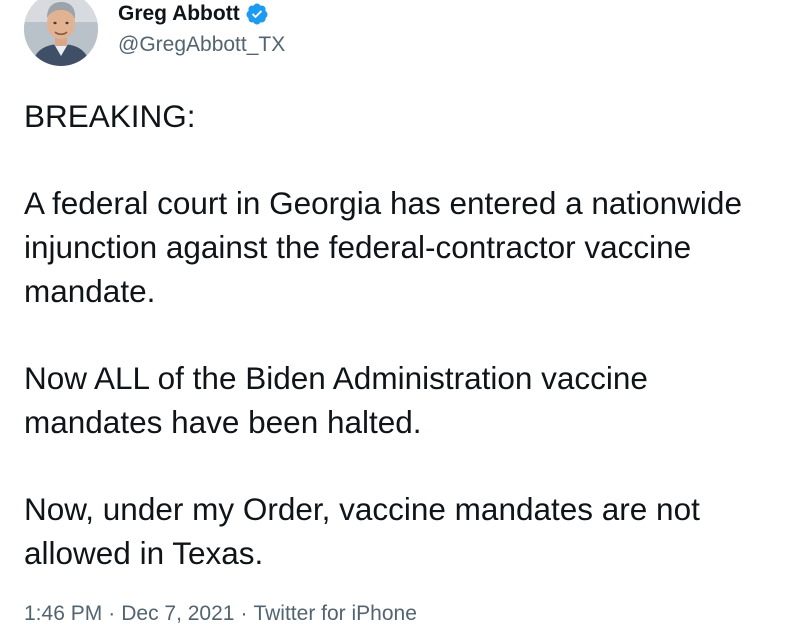 The image size is (809, 629). I want to click on tweet-meta: 1:46 PM · Dec 7, 2021 · Twitter for iPhone, so click(220, 614).